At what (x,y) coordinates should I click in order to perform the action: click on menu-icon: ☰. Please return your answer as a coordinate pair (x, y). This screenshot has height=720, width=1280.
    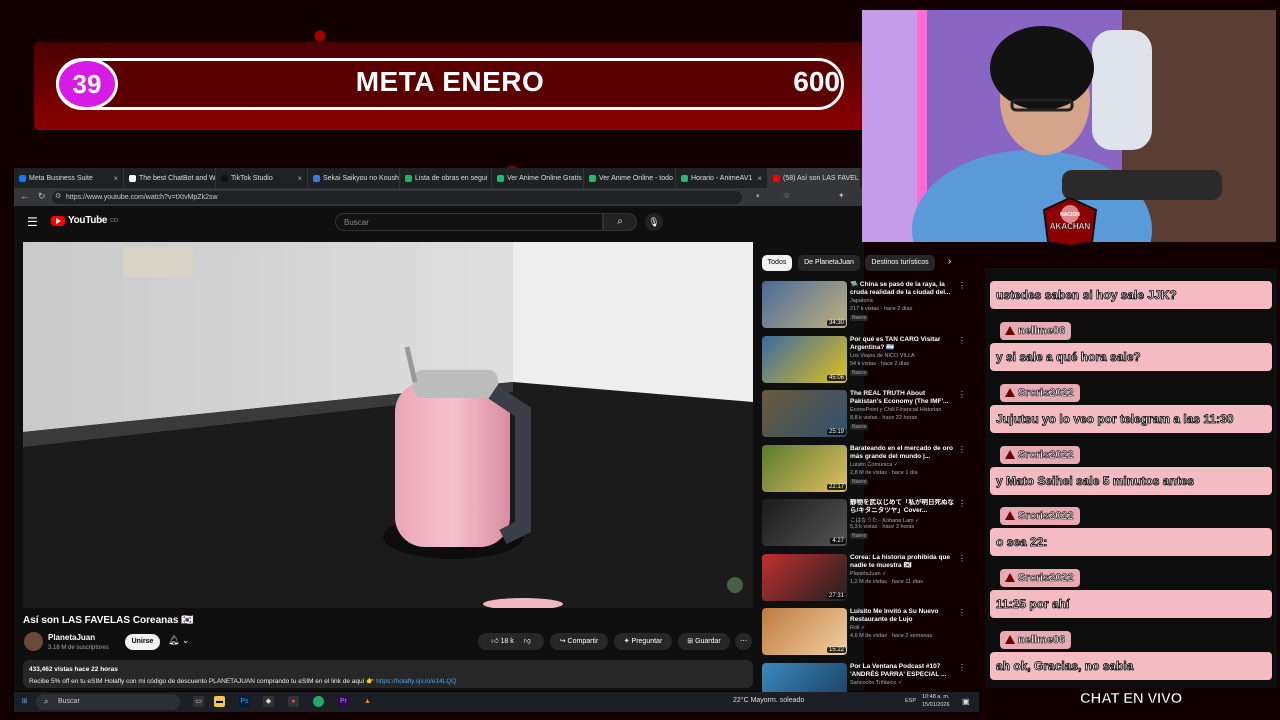
    Looking at the image, I should click on (32, 222).